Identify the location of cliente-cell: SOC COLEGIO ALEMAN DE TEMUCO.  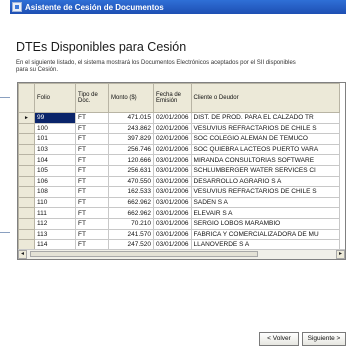
(265, 139).